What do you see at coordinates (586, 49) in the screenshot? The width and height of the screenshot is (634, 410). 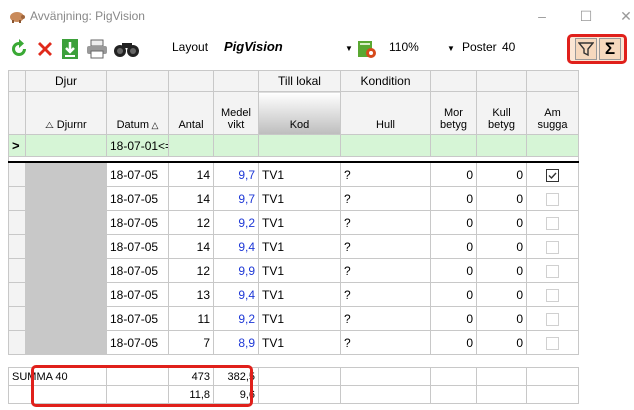 I see `filter-icon` at bounding box center [586, 49].